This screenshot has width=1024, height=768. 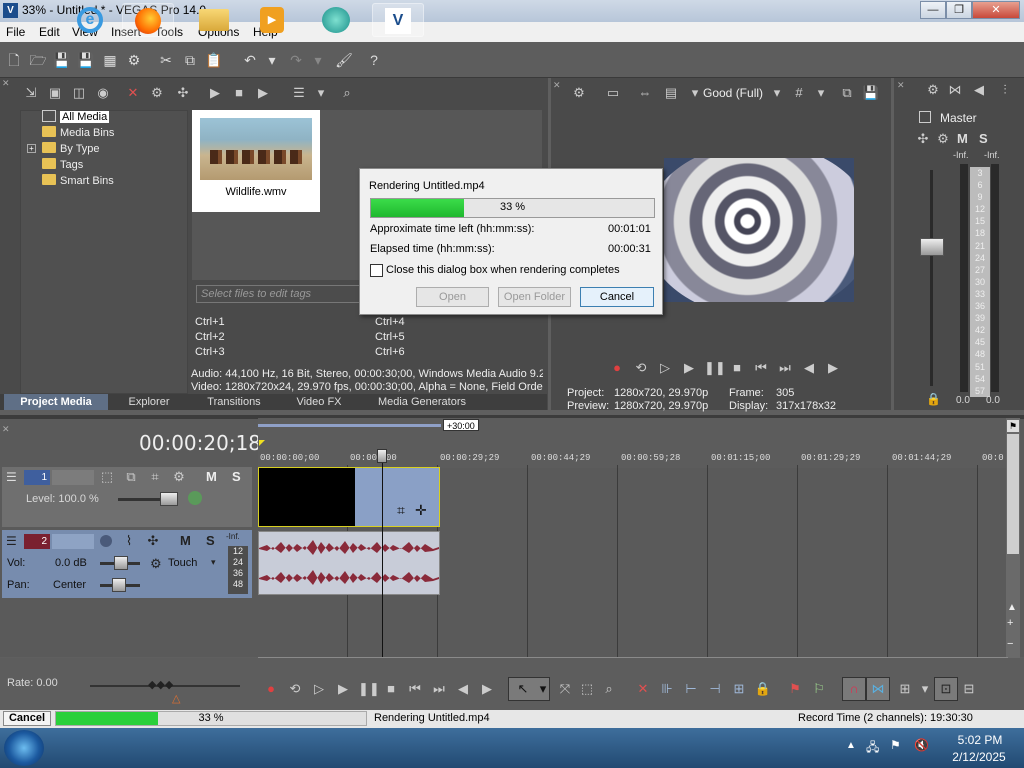 I want to click on play-icon: ▶, so click(x=689, y=368).